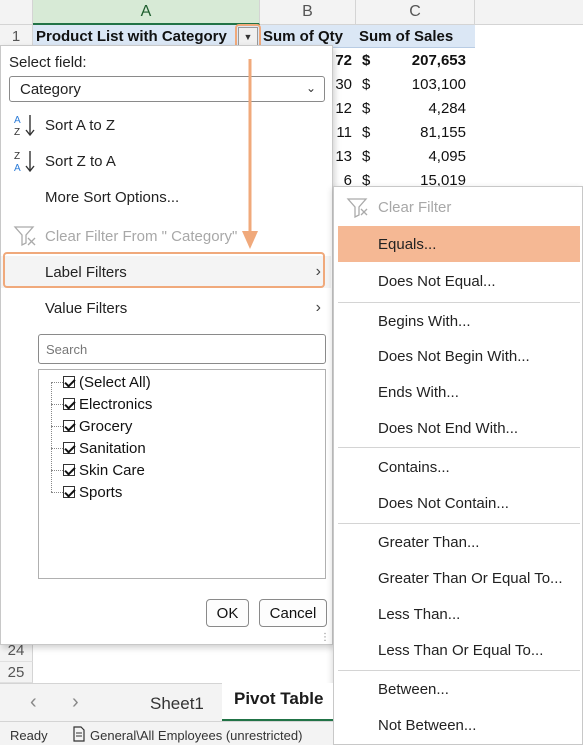 Image resolution: width=583 pixels, height=745 pixels. I want to click on sort-descending-icon: Z A, so click(24, 162).